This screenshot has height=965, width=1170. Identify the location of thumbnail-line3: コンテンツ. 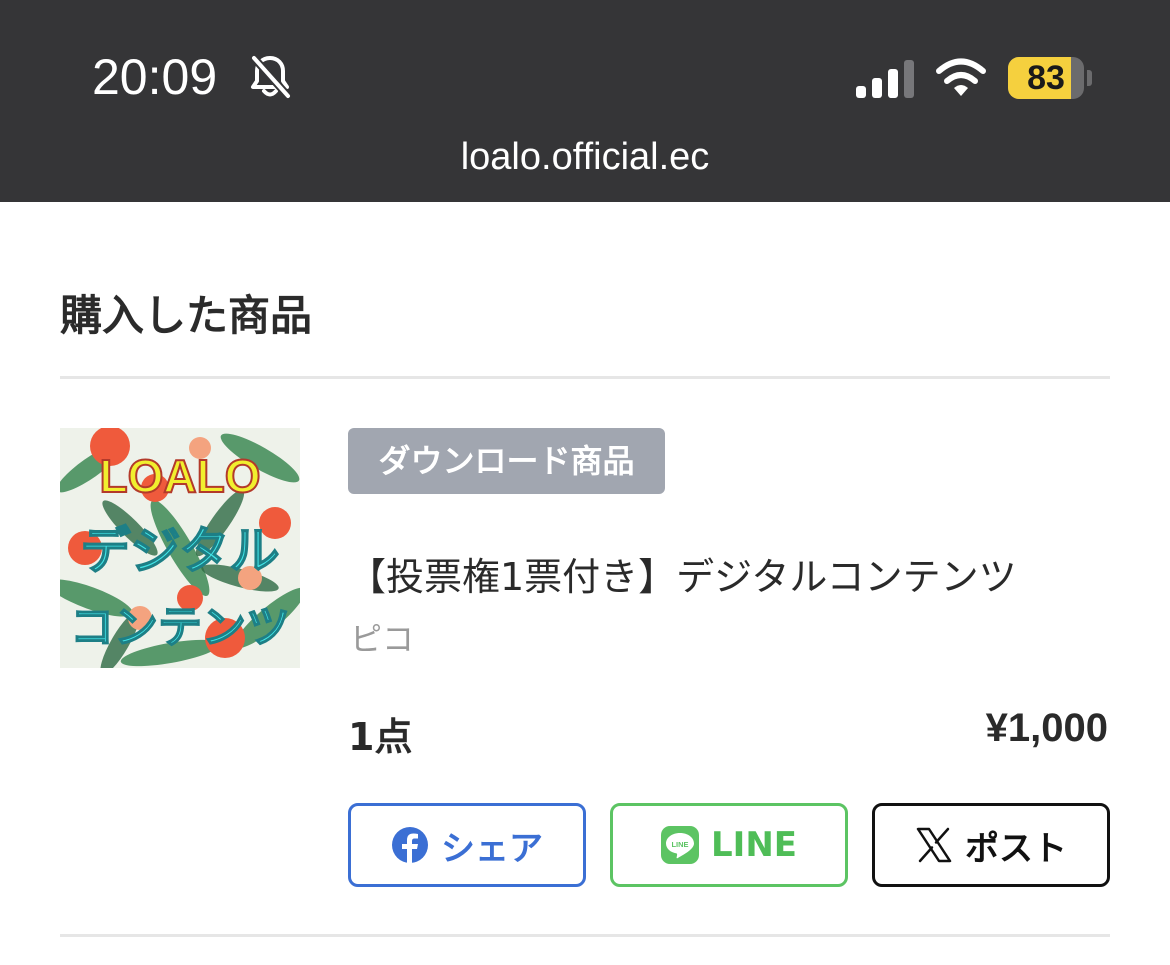
(180, 627).